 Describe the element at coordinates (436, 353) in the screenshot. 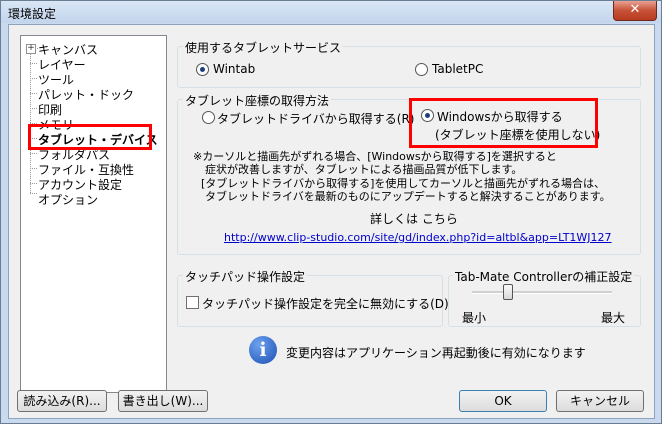

I see `info-message: 変更内容はアプリケーション再起動後に有効になります` at that location.